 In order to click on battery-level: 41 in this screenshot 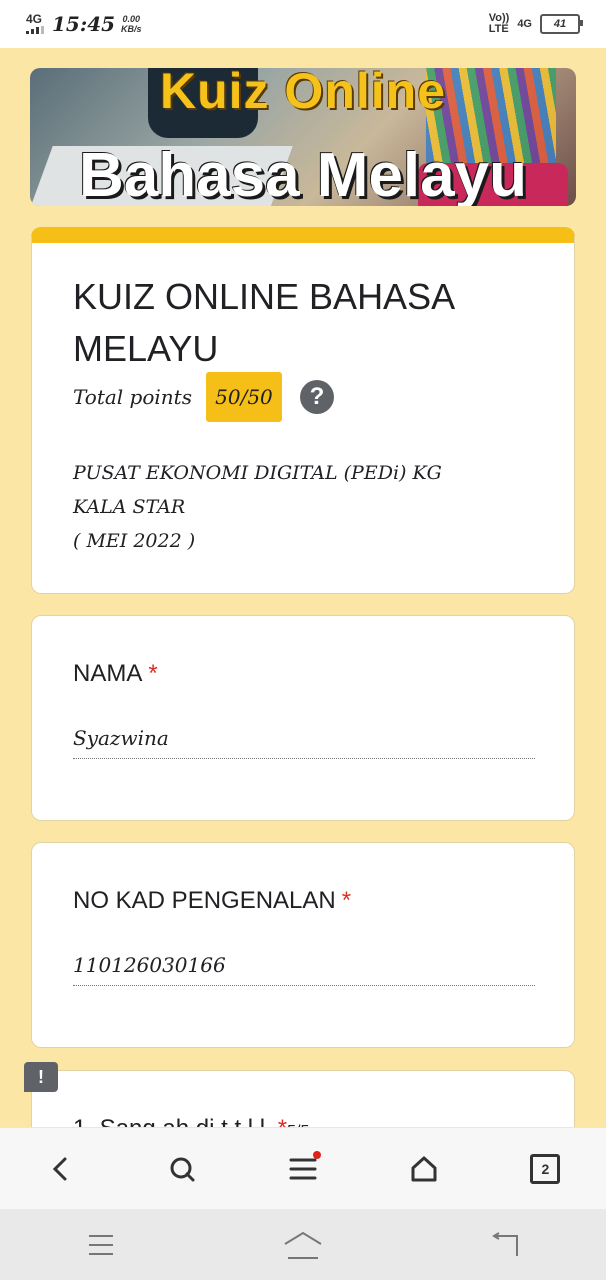, I will do `click(560, 24)`.